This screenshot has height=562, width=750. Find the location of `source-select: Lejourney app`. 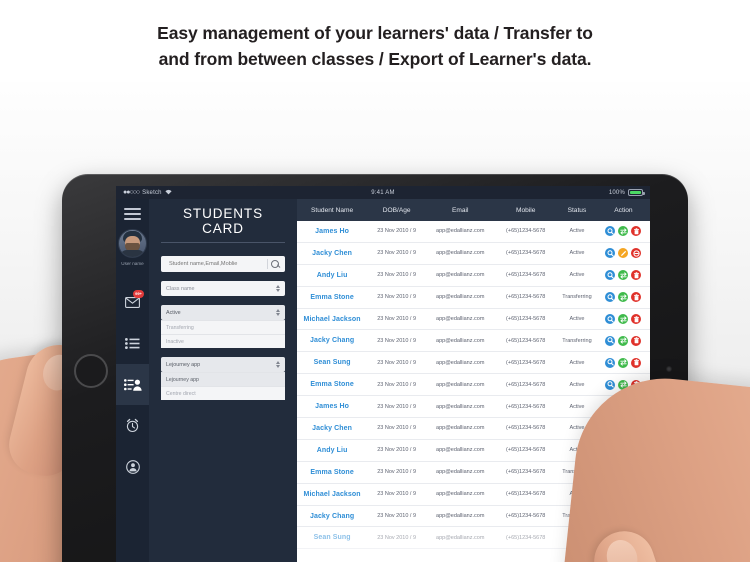

source-select: Lejourney app is located at coordinates (223, 364).